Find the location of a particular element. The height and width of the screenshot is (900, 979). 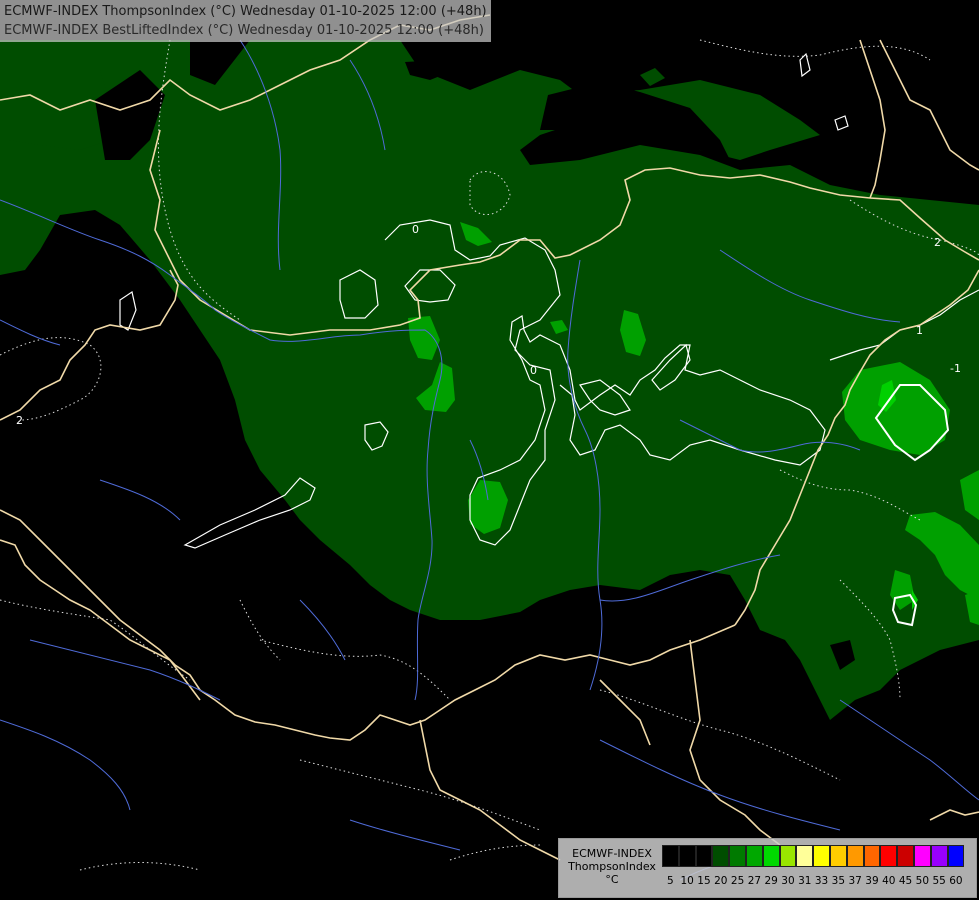

legend-ticks: 5 10 15 20 25 27 29 30 31 33 35 37 39 40 45 50 55 60 is located at coordinates (813, 881).